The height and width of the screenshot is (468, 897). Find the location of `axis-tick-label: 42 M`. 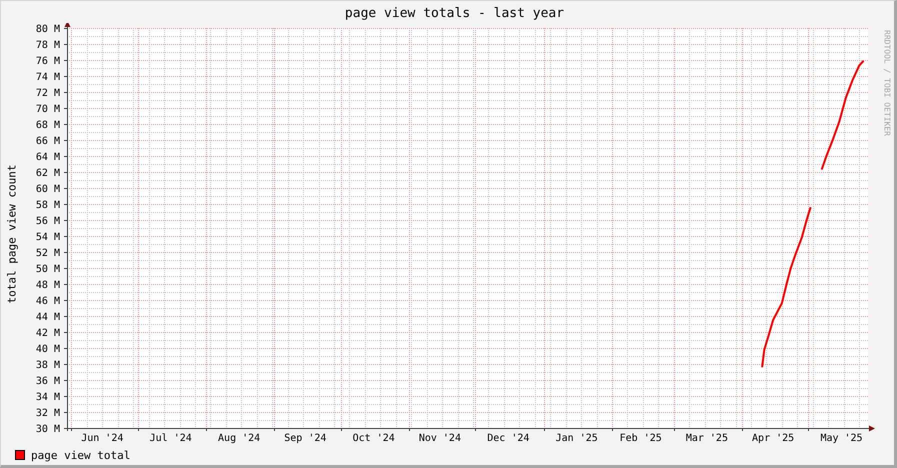

axis-tick-label: 42 M is located at coordinates (48, 333).